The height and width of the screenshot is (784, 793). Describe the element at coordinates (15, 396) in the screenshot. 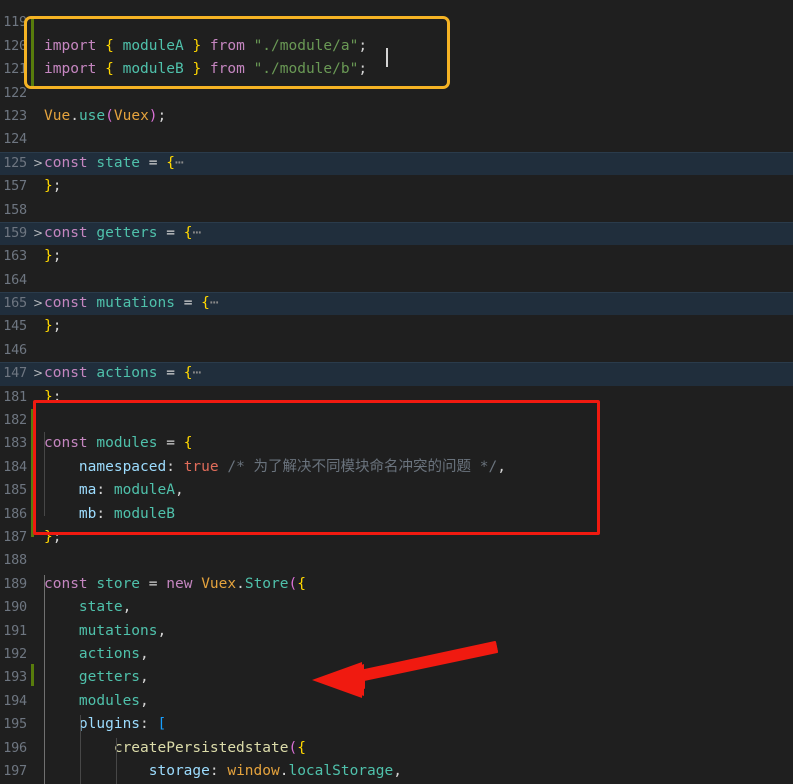

I see `line-number: 181` at that location.